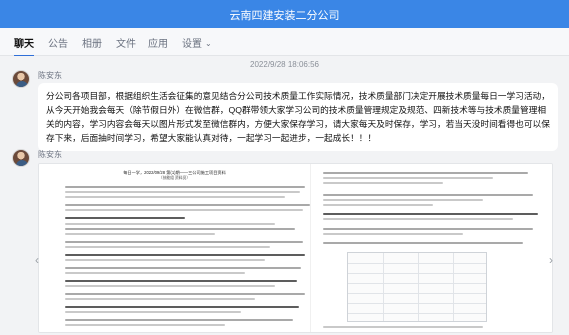 This screenshot has height=335, width=569. Describe the element at coordinates (24, 46) in the screenshot. I see `tab-chat: 聊天` at that location.